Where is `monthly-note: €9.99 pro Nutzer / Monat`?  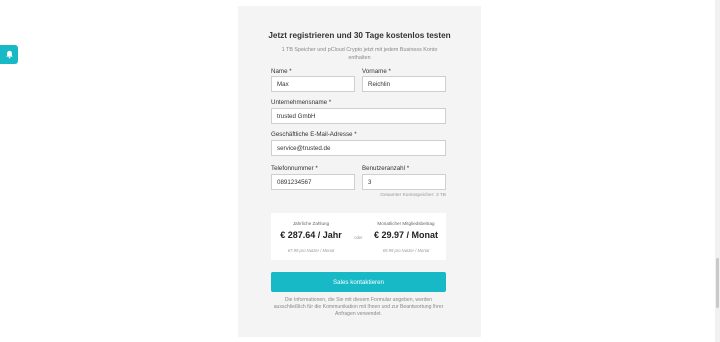
monthly-note: €9.99 pro Nutzer / Monat is located at coordinates (406, 250).